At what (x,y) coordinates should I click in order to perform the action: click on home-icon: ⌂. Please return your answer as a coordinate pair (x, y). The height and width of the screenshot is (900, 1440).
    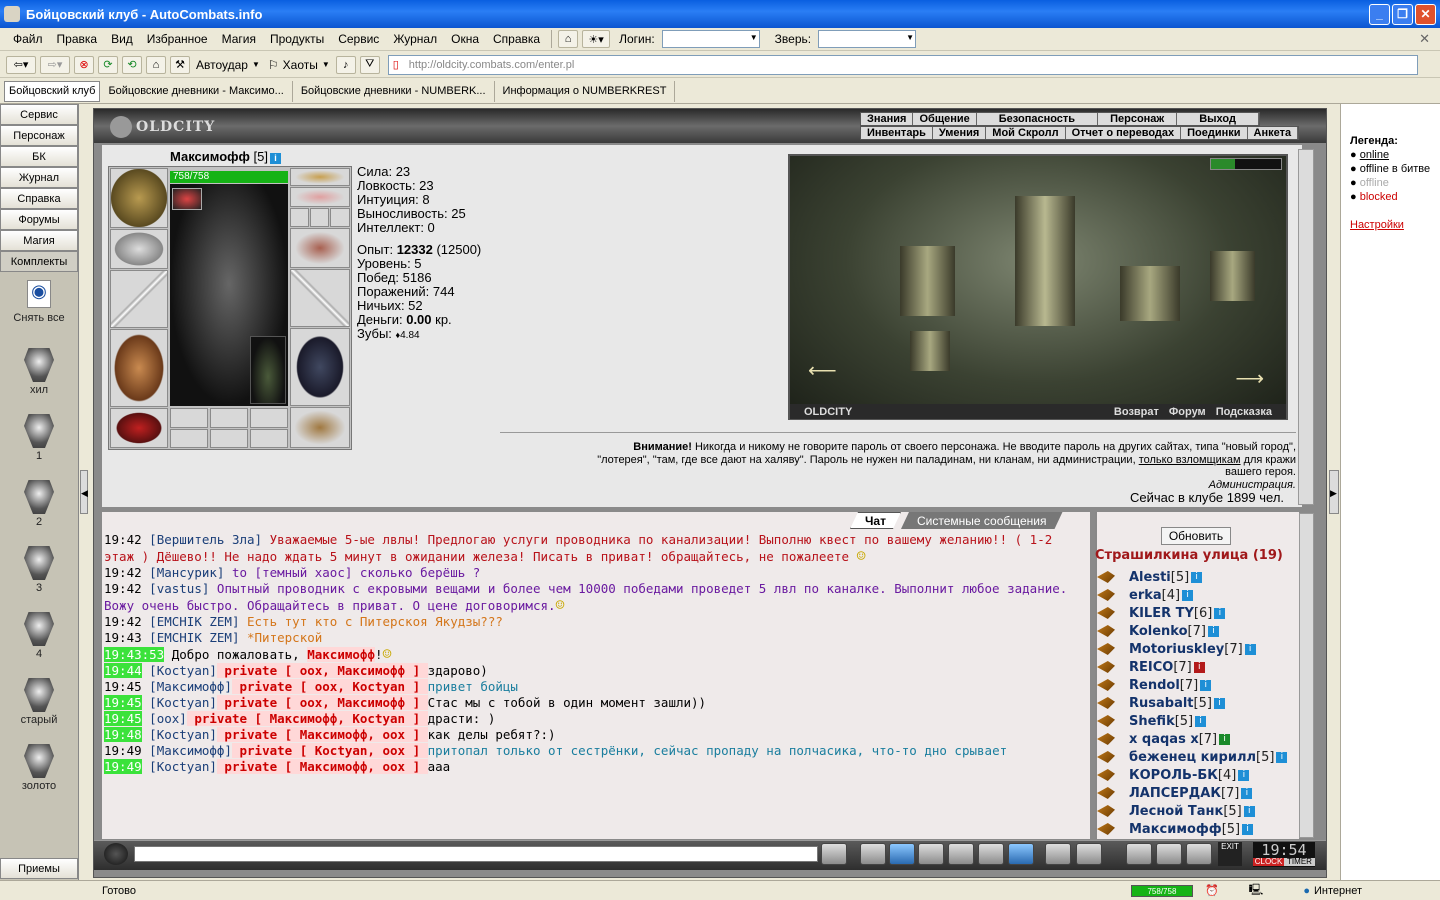
    Looking at the image, I should click on (156, 64).